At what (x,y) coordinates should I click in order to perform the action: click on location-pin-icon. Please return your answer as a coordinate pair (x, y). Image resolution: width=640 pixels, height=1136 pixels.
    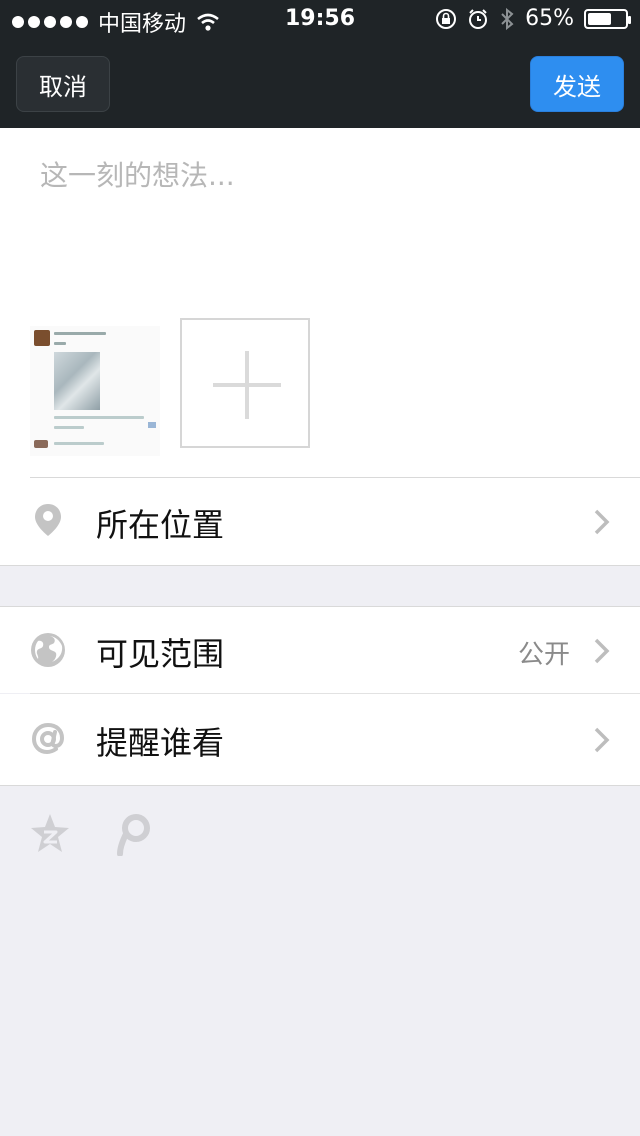
    Looking at the image, I should click on (48, 520).